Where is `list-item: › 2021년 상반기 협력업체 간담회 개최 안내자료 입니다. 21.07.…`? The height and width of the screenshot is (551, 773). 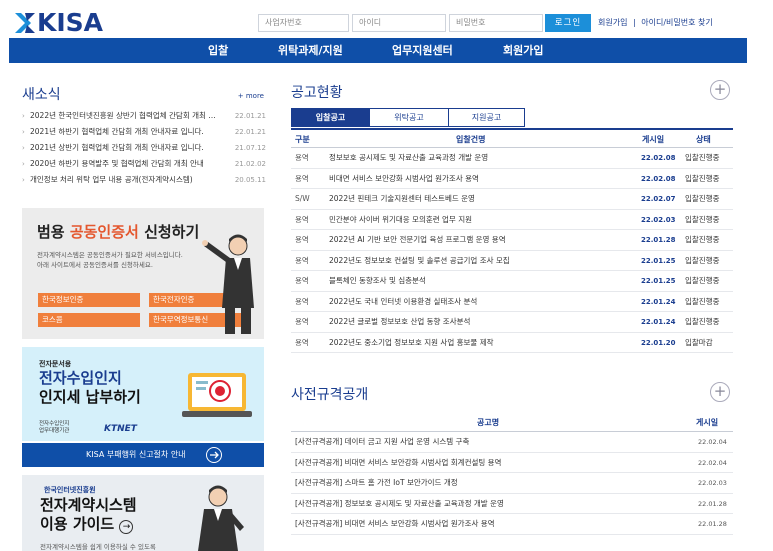
list-item: › 2021년 상반기 협력업체 간담회 개최 안내자료 입니다. 21.07.… is located at coordinates (144, 148).